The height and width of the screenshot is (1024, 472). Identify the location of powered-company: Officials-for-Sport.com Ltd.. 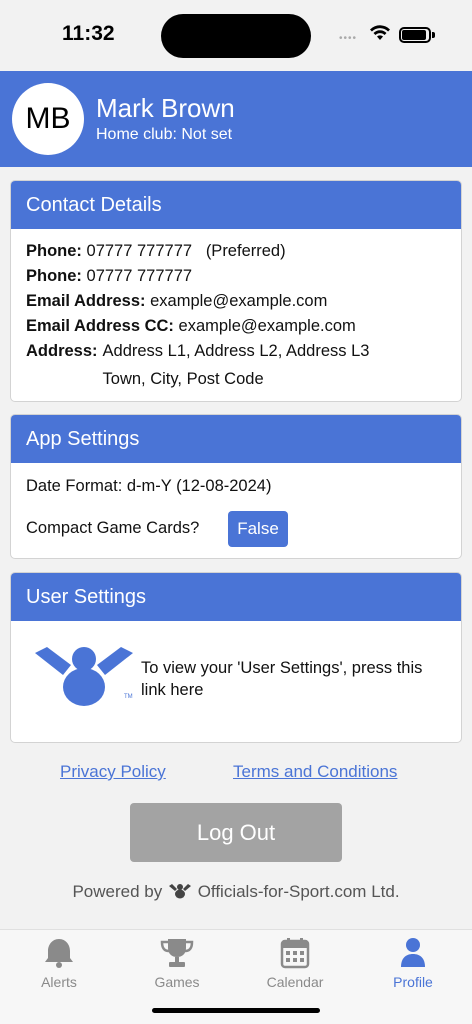
(298, 891).